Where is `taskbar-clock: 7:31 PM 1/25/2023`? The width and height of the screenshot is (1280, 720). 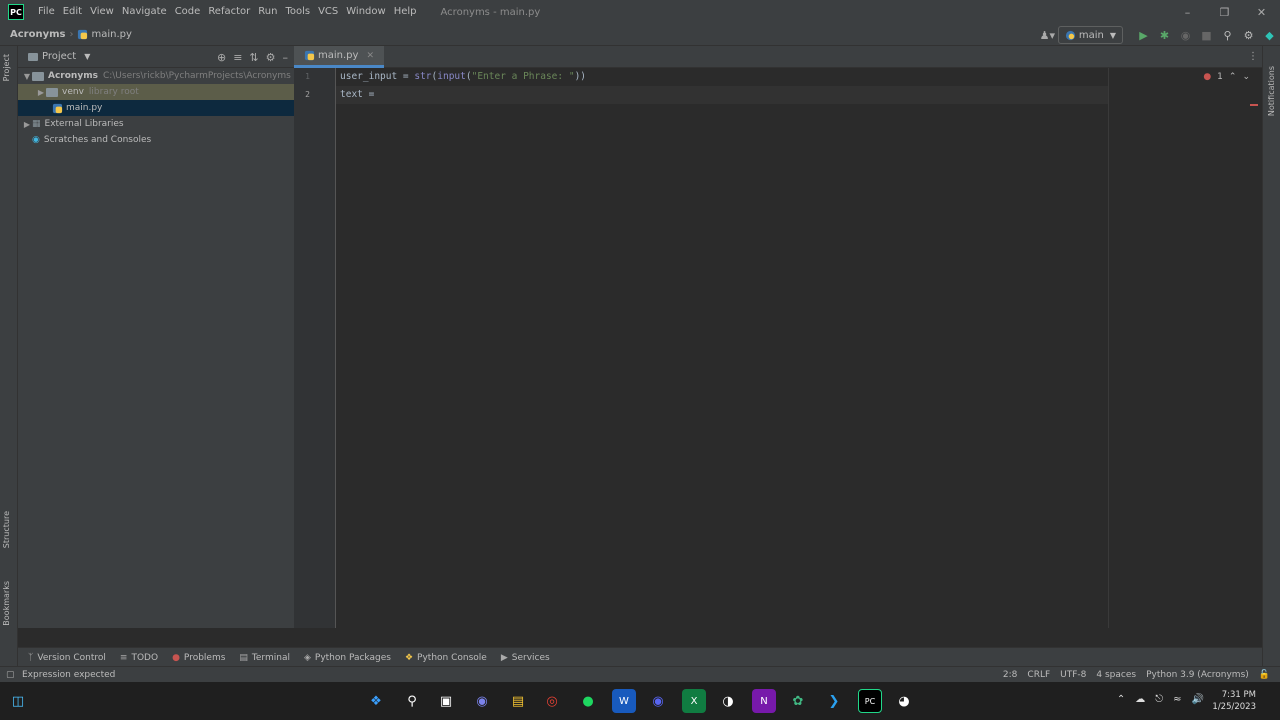 taskbar-clock: 7:31 PM 1/25/2023 is located at coordinates (1234, 701).